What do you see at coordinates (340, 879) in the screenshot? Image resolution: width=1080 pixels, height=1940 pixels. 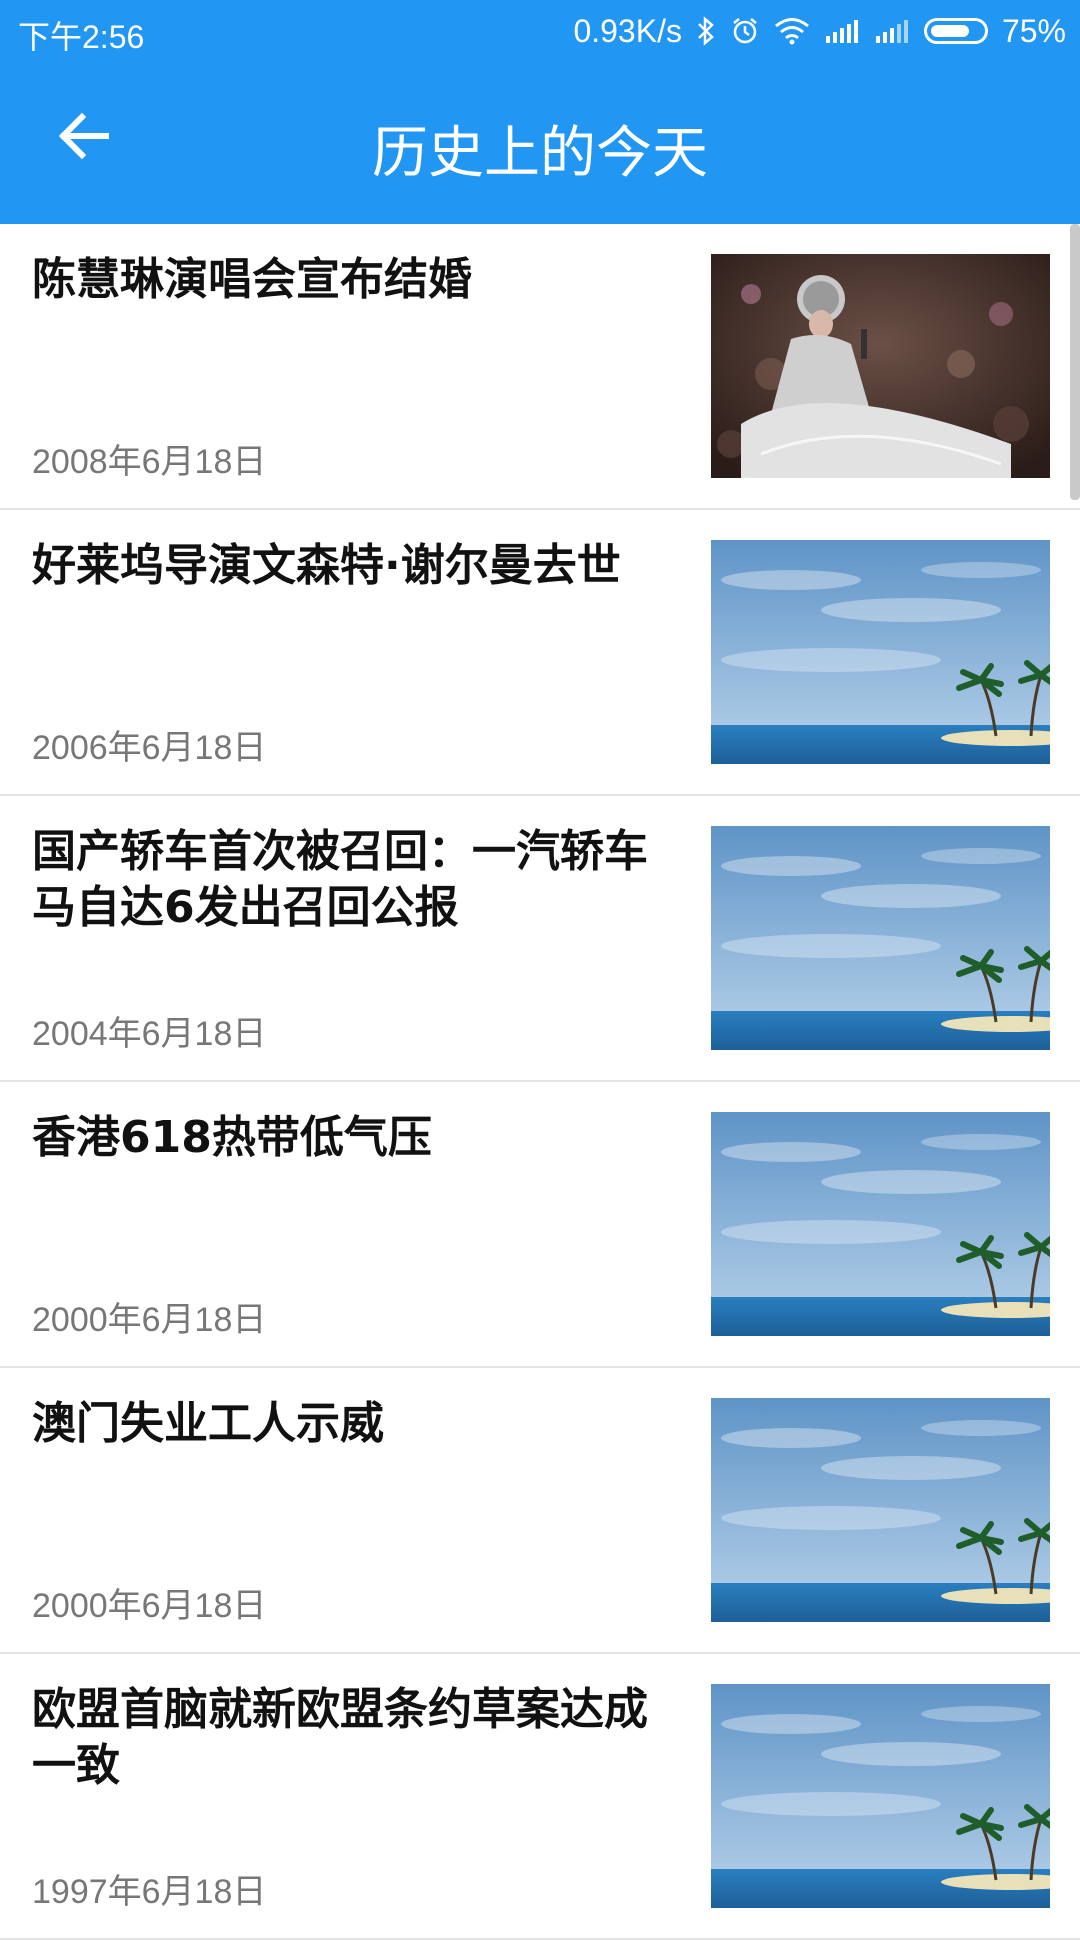 I see `item-title: 国产轿车首次被召回：一汽轿车马自达6发出召回公报` at bounding box center [340, 879].